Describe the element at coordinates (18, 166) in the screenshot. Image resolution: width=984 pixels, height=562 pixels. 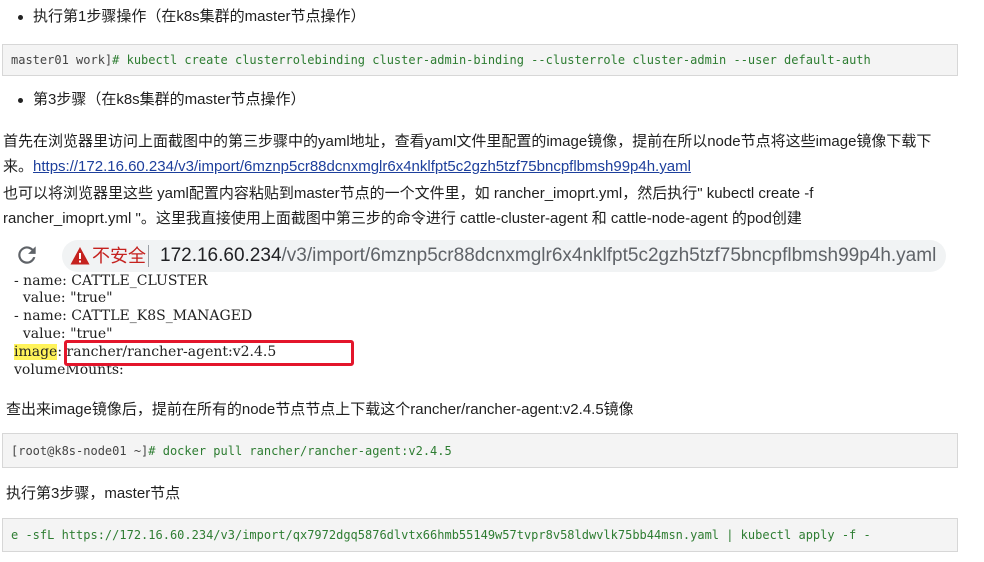
I see `paragraph-line2-prefix: 来。` at that location.